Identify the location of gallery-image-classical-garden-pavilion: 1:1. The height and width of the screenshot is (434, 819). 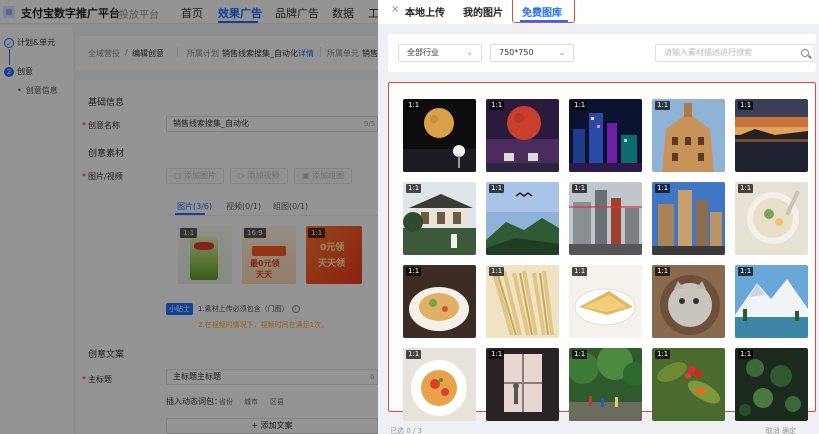
(439, 218).